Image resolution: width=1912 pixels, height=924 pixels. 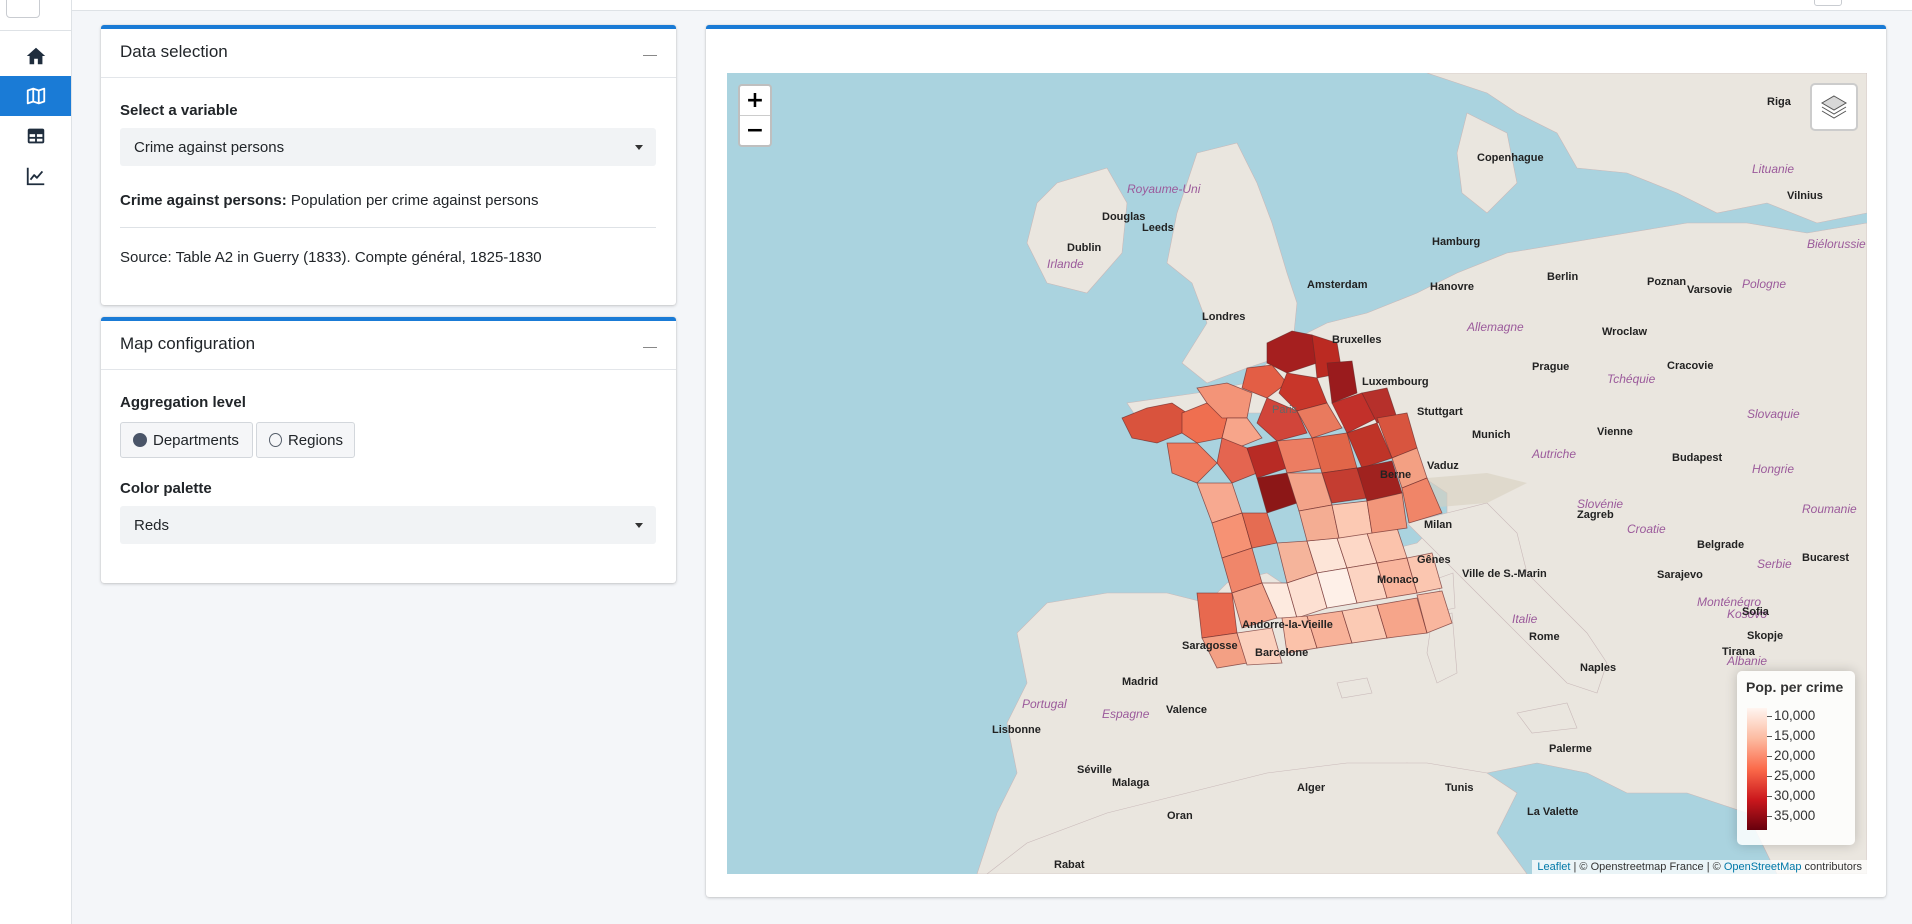 I want to click on radio-regions-label: Regions, so click(x=315, y=440).